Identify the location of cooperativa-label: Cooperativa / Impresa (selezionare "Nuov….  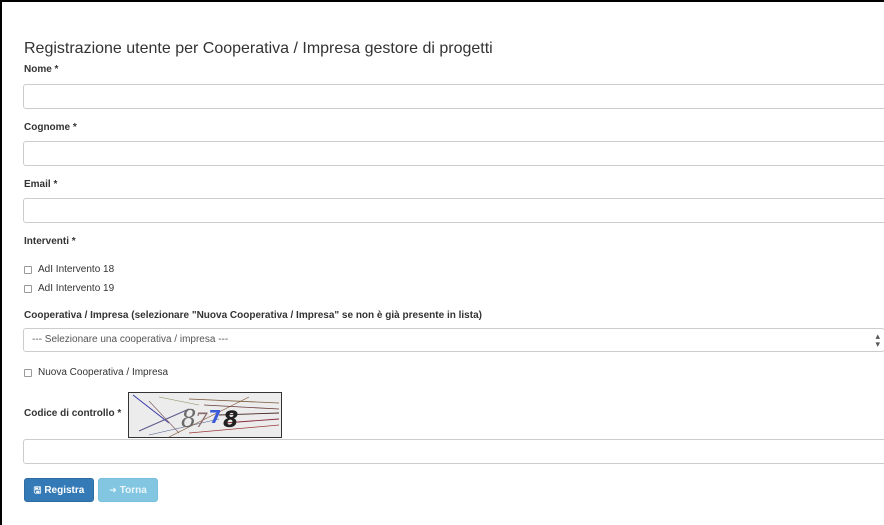
(253, 315).